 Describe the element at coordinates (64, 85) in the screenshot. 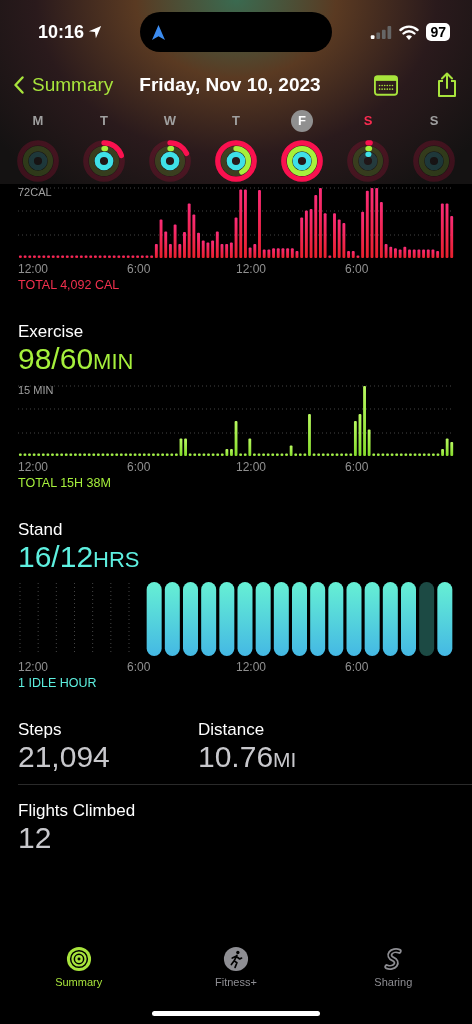

I see `back-link: Summary` at that location.